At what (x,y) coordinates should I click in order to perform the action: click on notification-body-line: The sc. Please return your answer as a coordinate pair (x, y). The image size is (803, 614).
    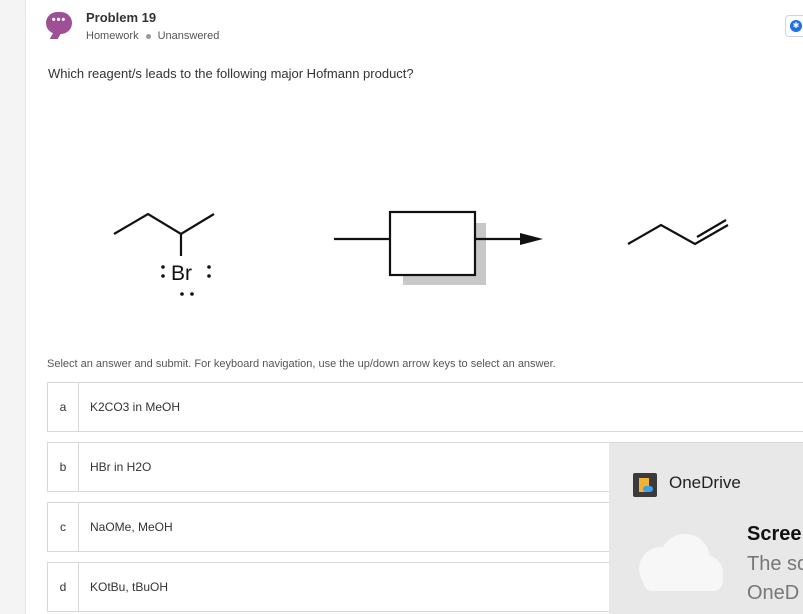
    Looking at the image, I should click on (775, 564).